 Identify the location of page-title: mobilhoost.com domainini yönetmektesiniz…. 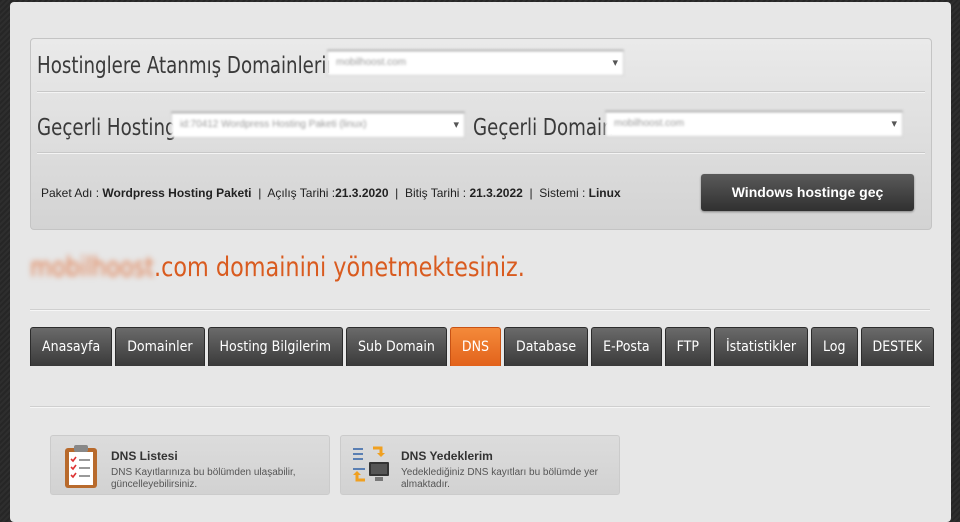
(277, 267).